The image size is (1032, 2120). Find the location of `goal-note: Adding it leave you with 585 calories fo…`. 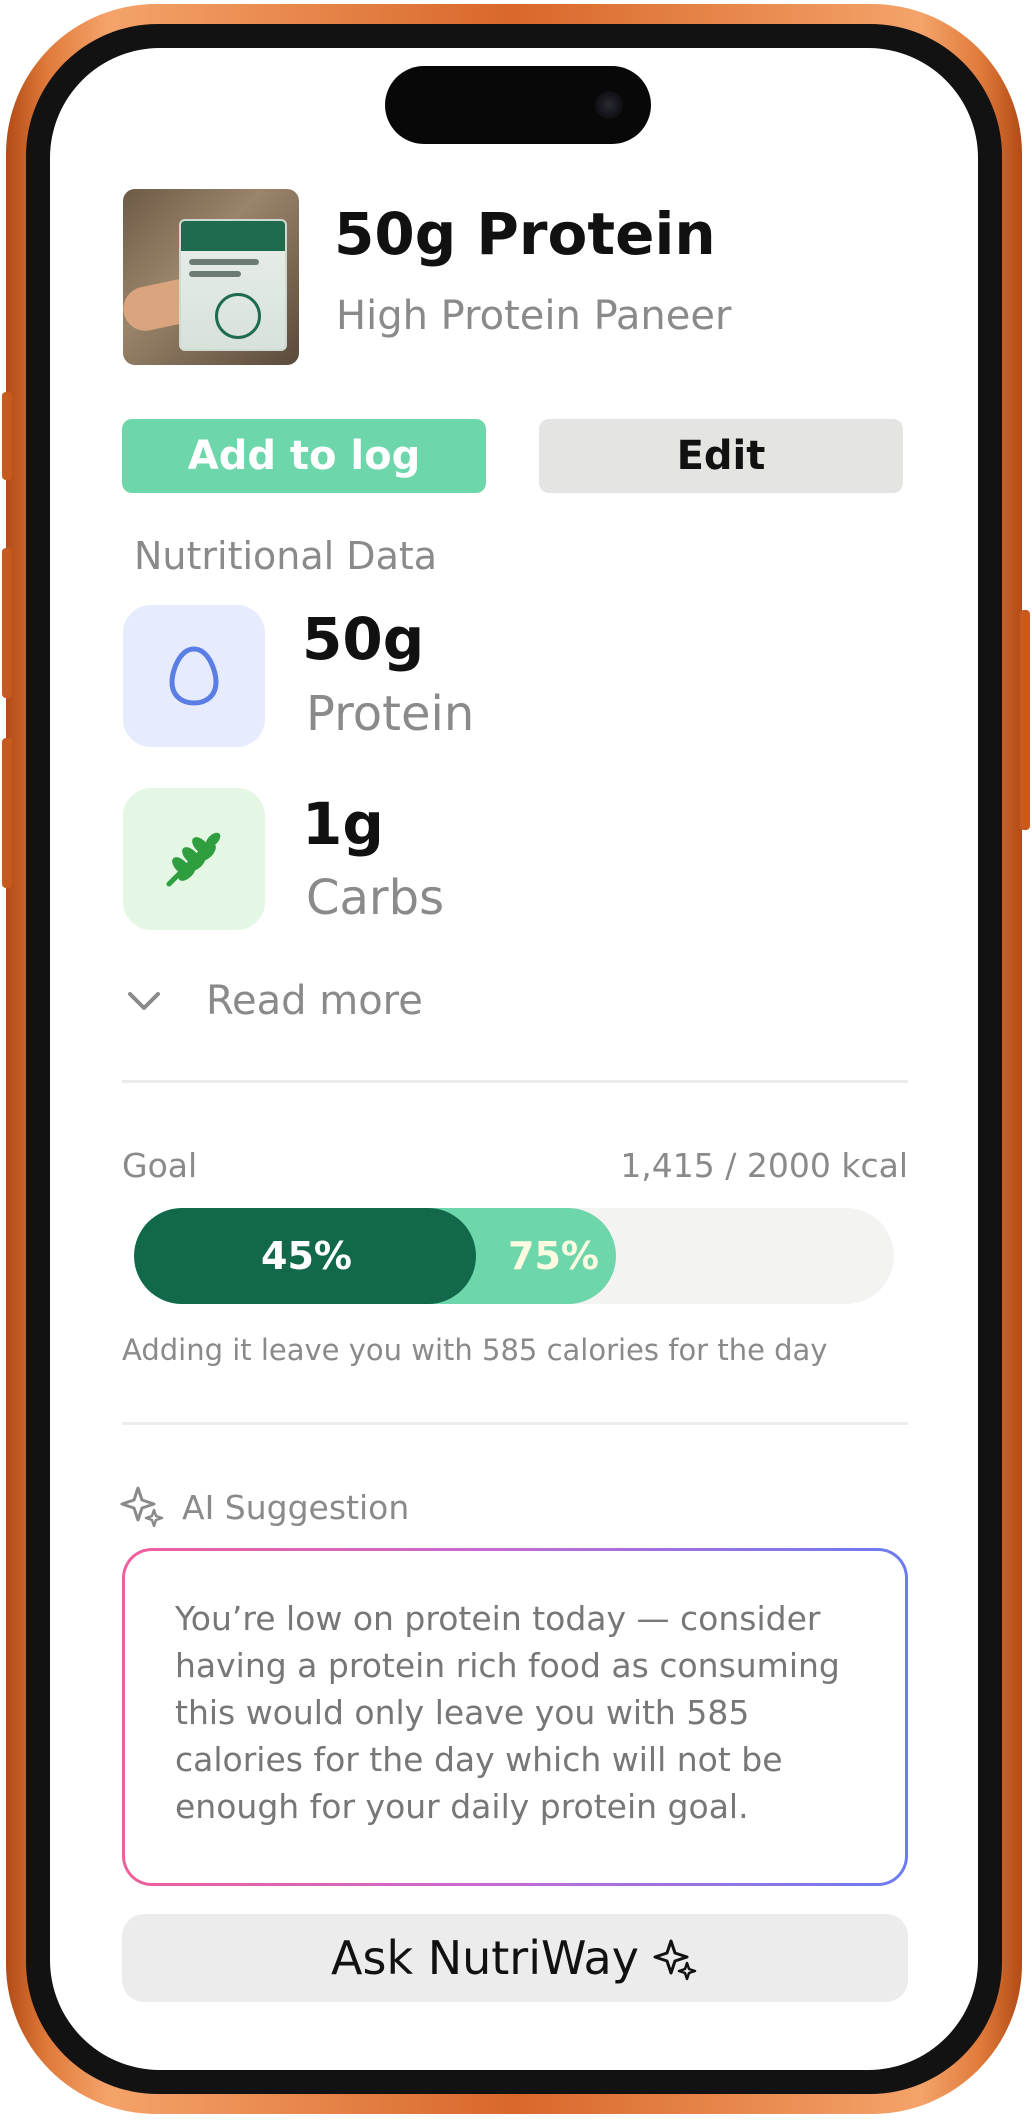

goal-note: Adding it leave you with 585 calories fo… is located at coordinates (475, 1350).